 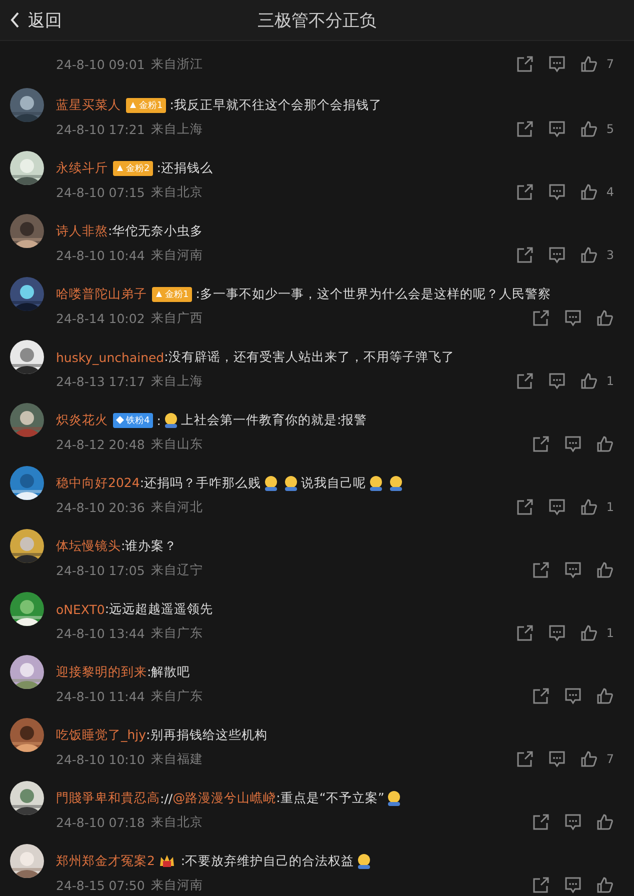 What do you see at coordinates (31, 20) in the screenshot?
I see `back-button: 返回` at bounding box center [31, 20].